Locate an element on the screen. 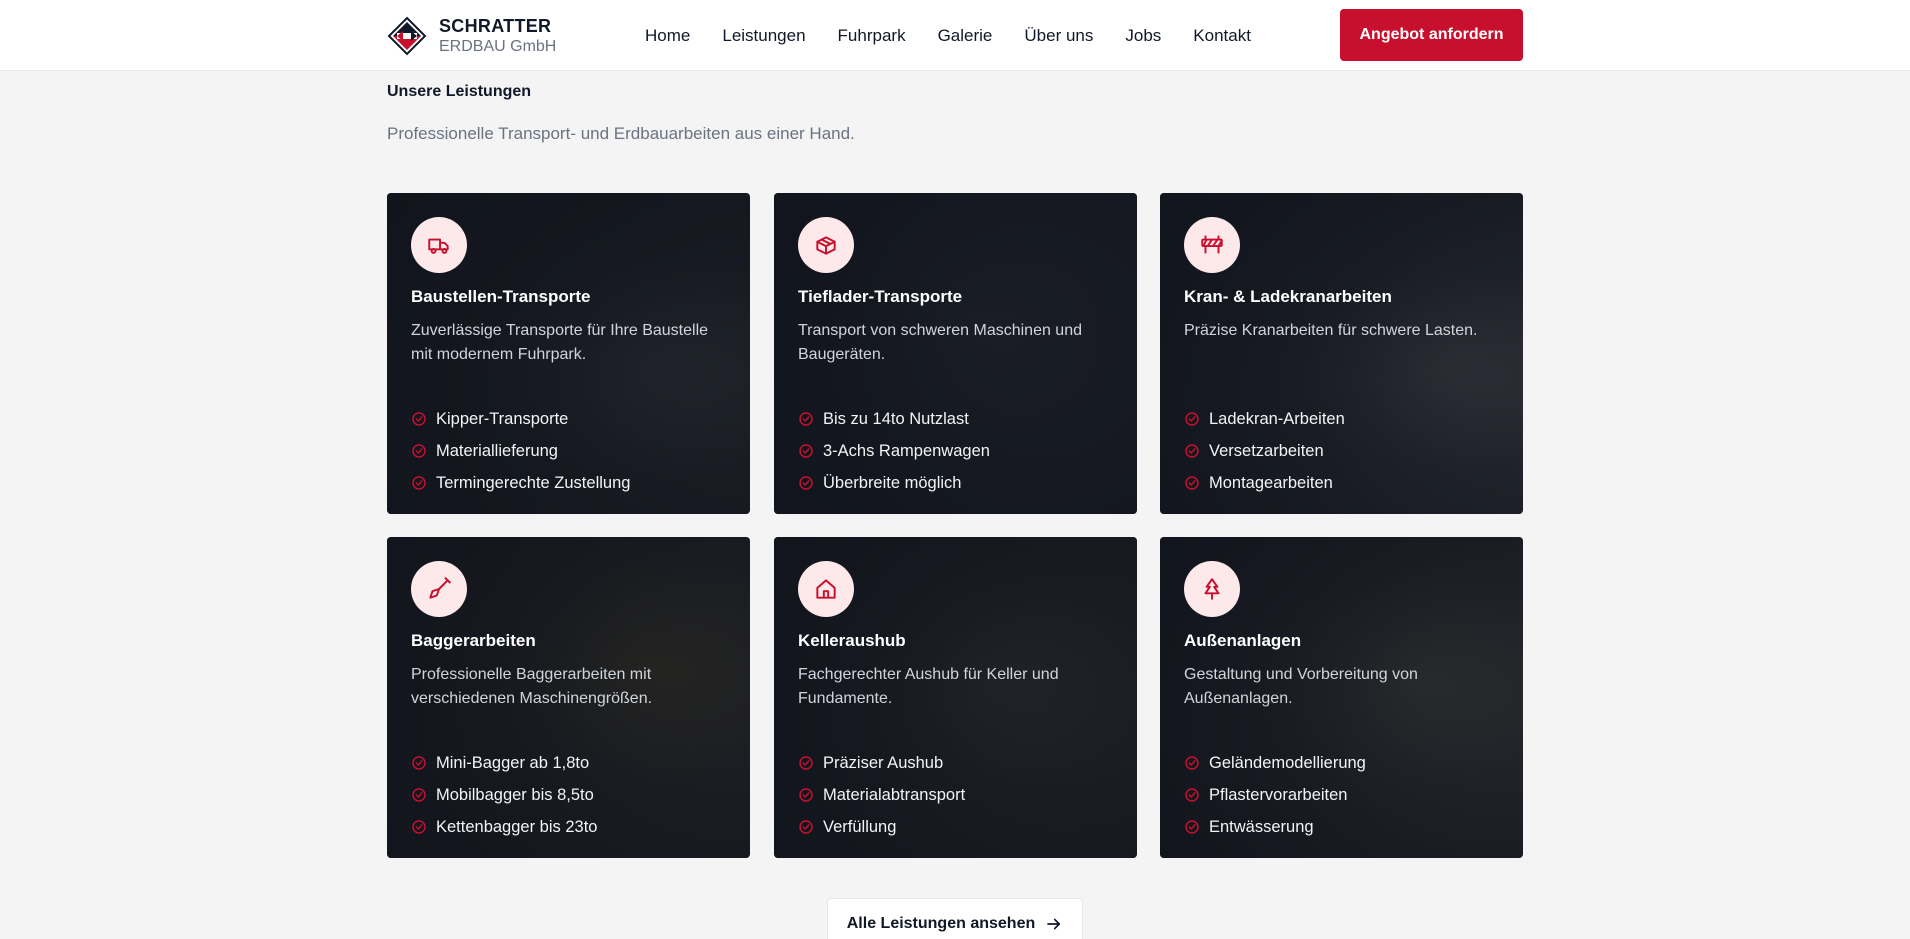  nav-ueber-uns: Über uns is located at coordinates (1058, 36).